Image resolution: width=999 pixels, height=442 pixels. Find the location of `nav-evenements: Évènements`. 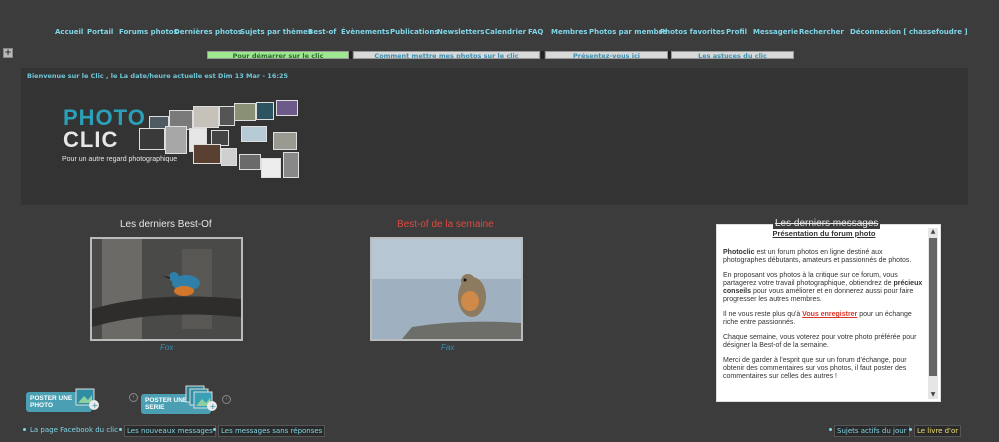

nav-evenements: Évènements is located at coordinates (365, 32).